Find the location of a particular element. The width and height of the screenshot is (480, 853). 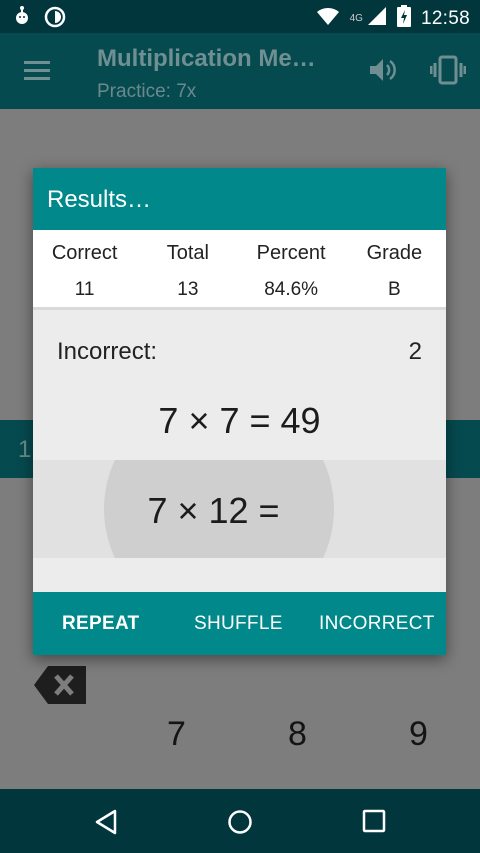

stat-value: B is located at coordinates (394, 289).